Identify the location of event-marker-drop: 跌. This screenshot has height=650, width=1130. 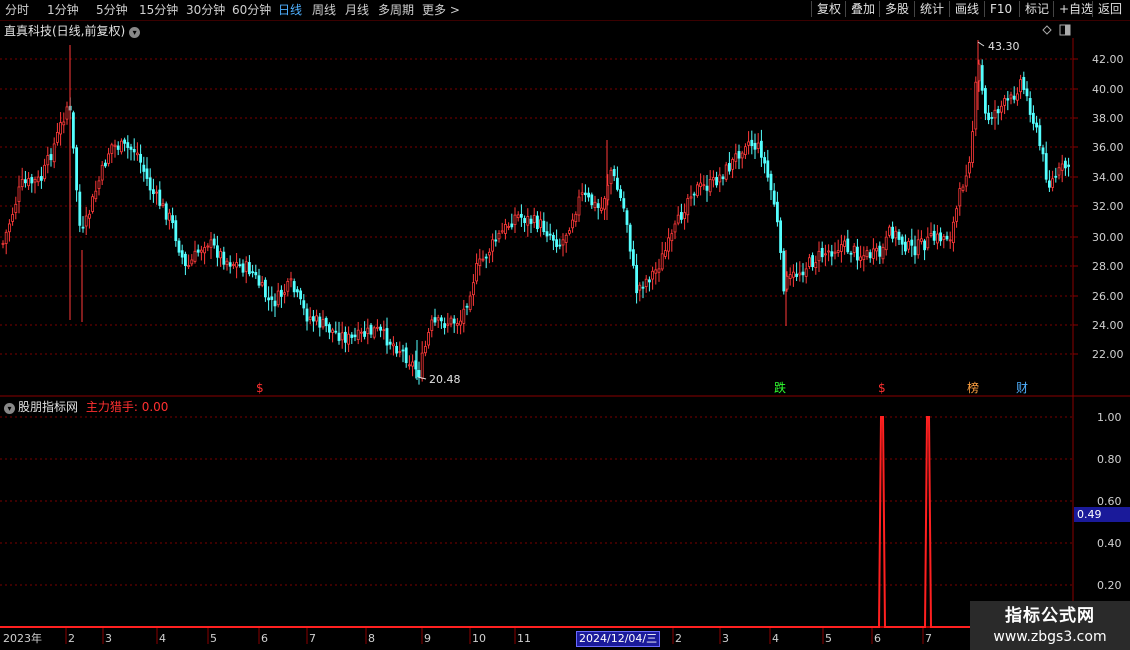
(780, 387).